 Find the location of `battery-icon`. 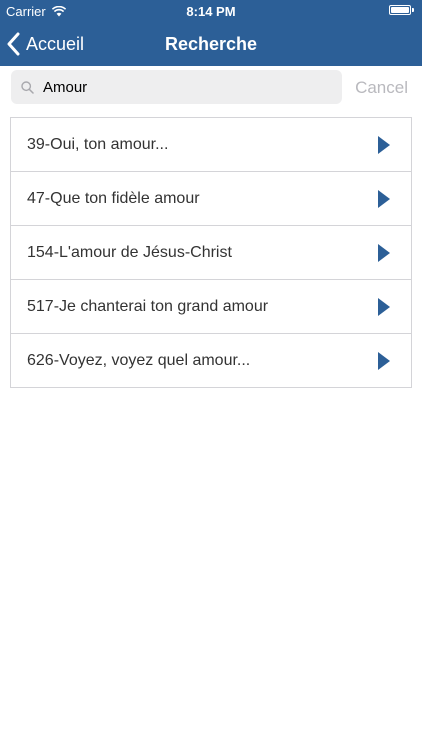

battery-icon is located at coordinates (401, 10).